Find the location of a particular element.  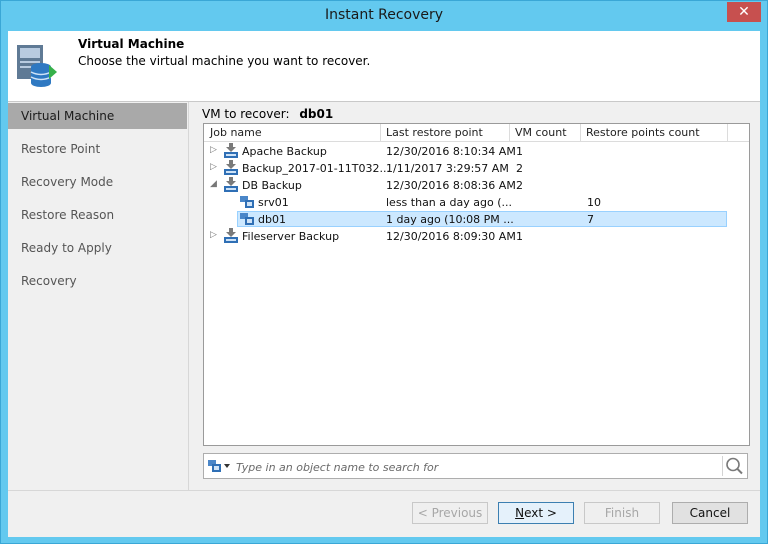

search-input is located at coordinates (476, 467).